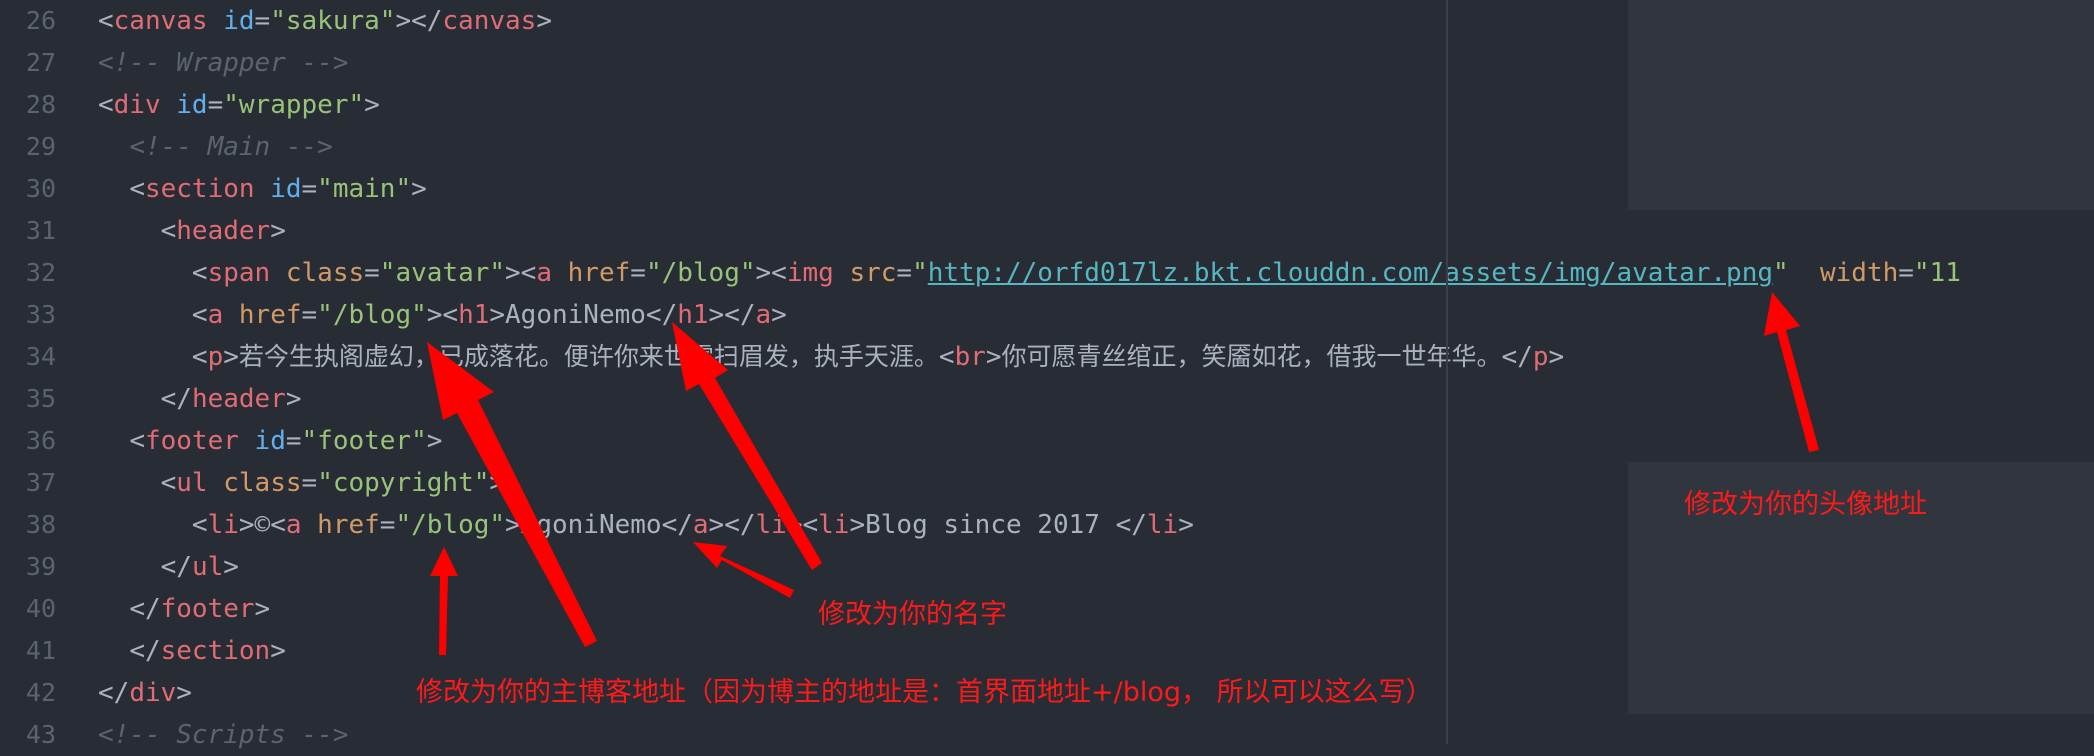 This screenshot has height=756, width=2094. What do you see at coordinates (743, 570) in the screenshot?
I see `arrow-to-li-name` at bounding box center [743, 570].